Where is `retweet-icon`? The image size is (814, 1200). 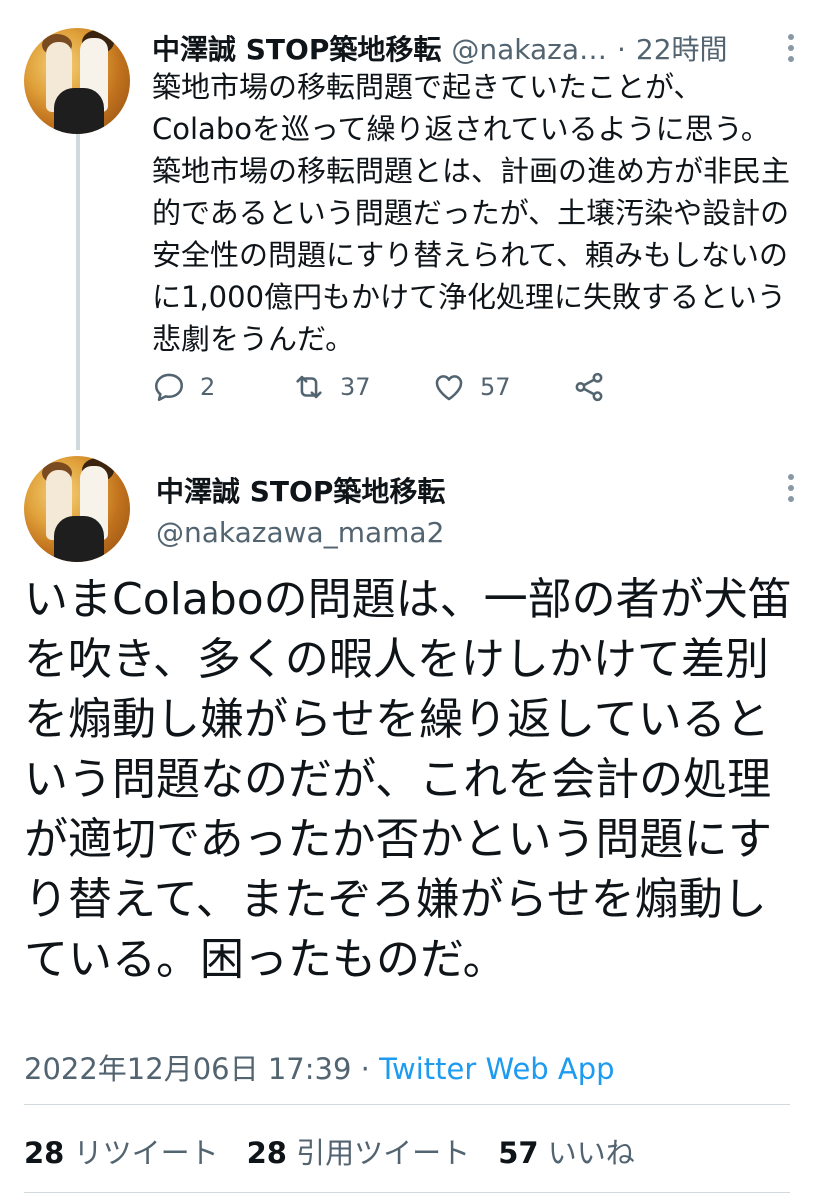
retweet-icon is located at coordinates (309, 387).